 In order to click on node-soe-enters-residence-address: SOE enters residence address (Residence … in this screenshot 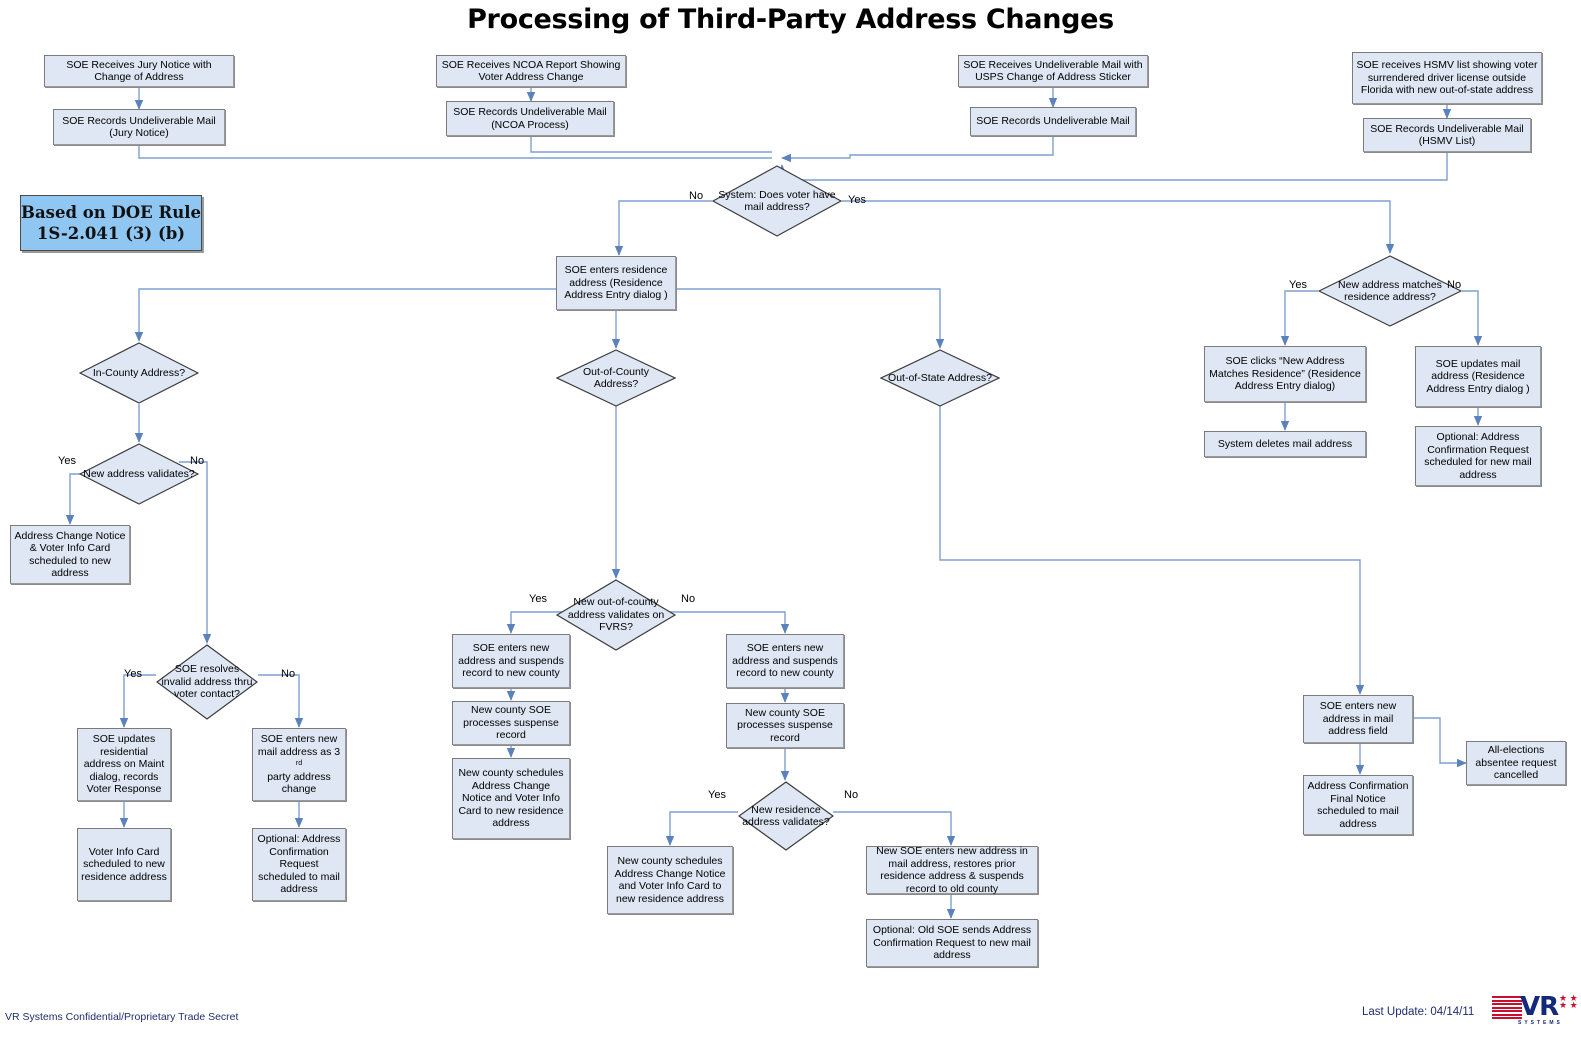, I will do `click(616, 283)`.